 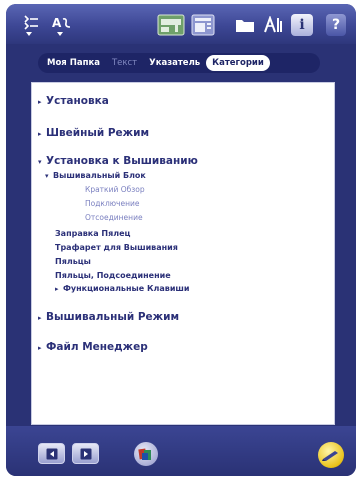 I want to click on forward-button, so click(x=85, y=453).